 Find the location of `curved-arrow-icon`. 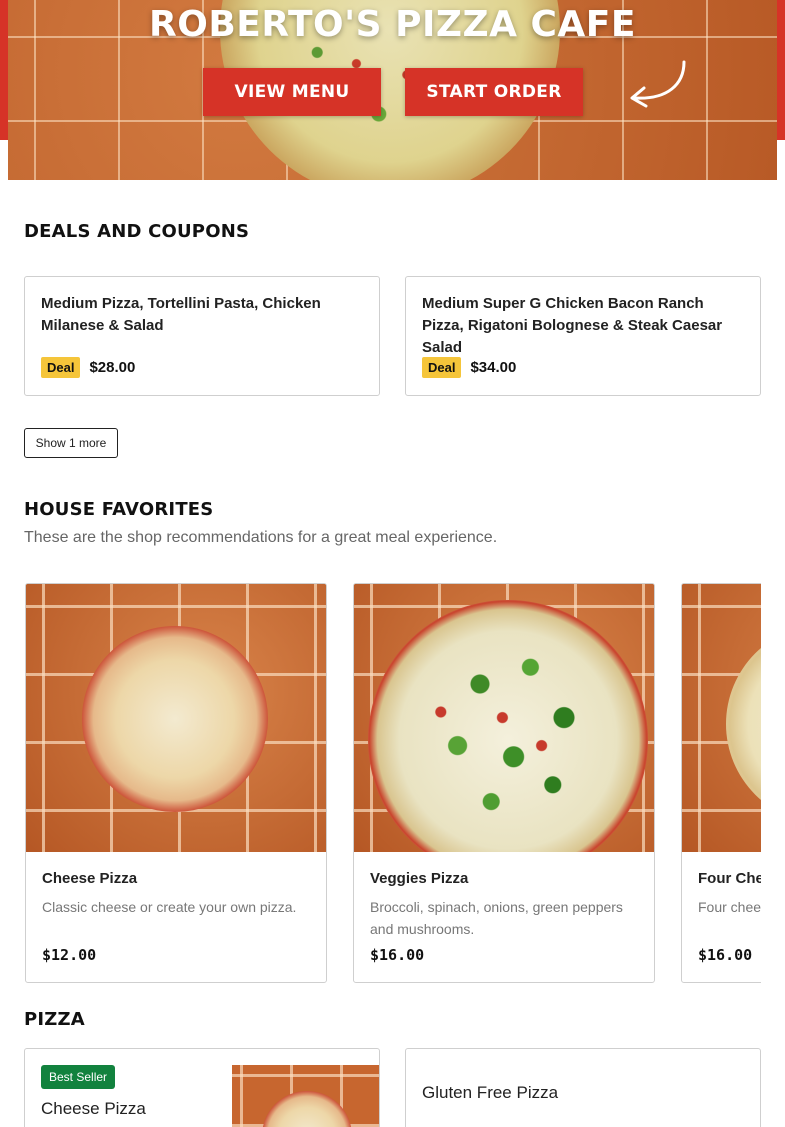

curved-arrow-icon is located at coordinates (658, 84).